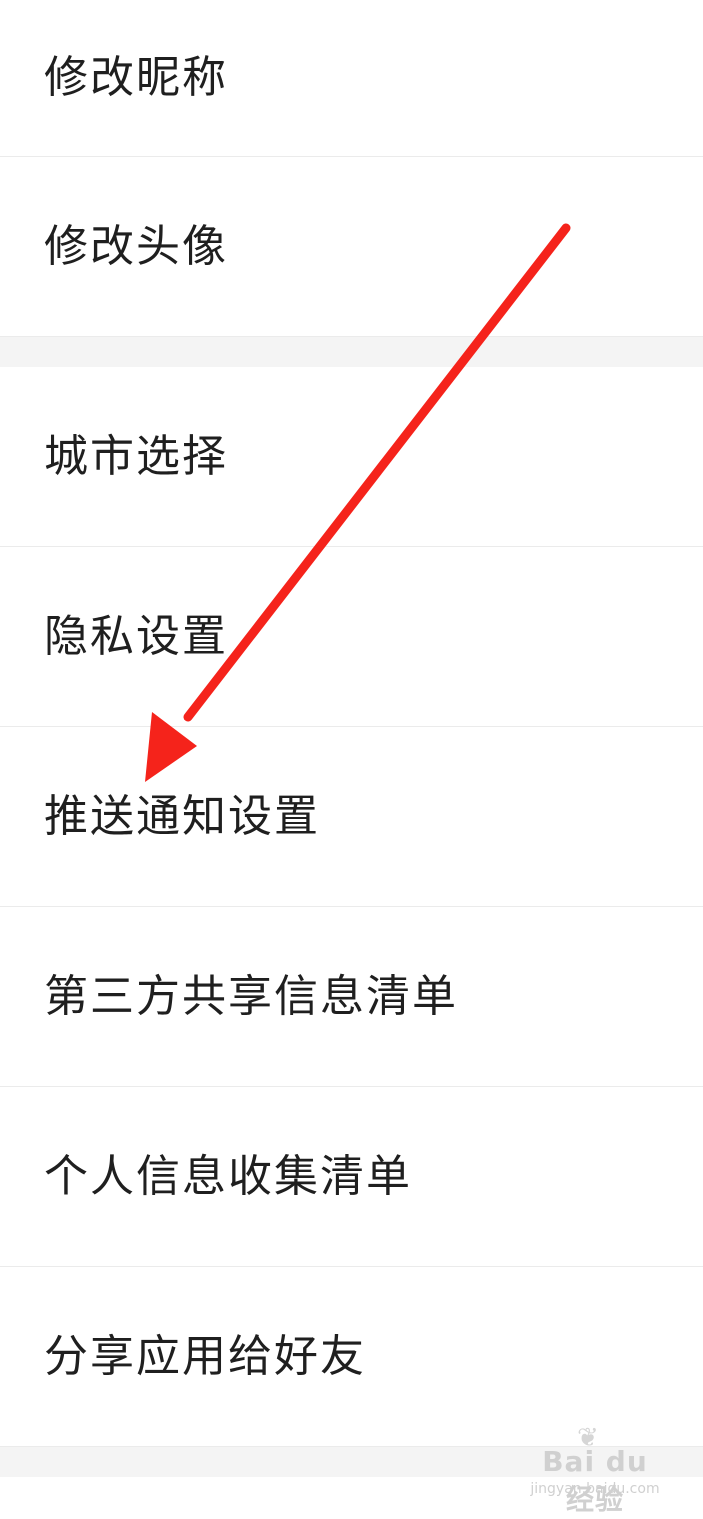 This screenshot has width=703, height=1519. I want to click on menu-item-label: 隐私设置, so click(136, 636).